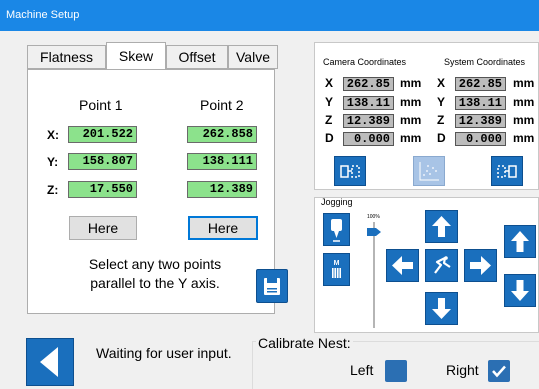 This screenshot has height=389, width=539. I want to click on point2-y-value: 138.111, so click(222, 161).